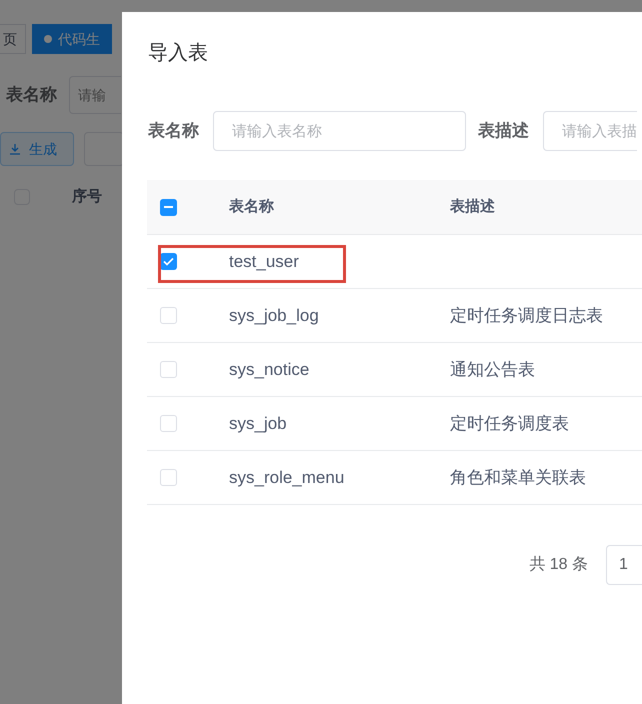 Image resolution: width=642 pixels, height=704 pixels. Describe the element at coordinates (87, 197) in the screenshot. I see `column-header: 序号` at that location.